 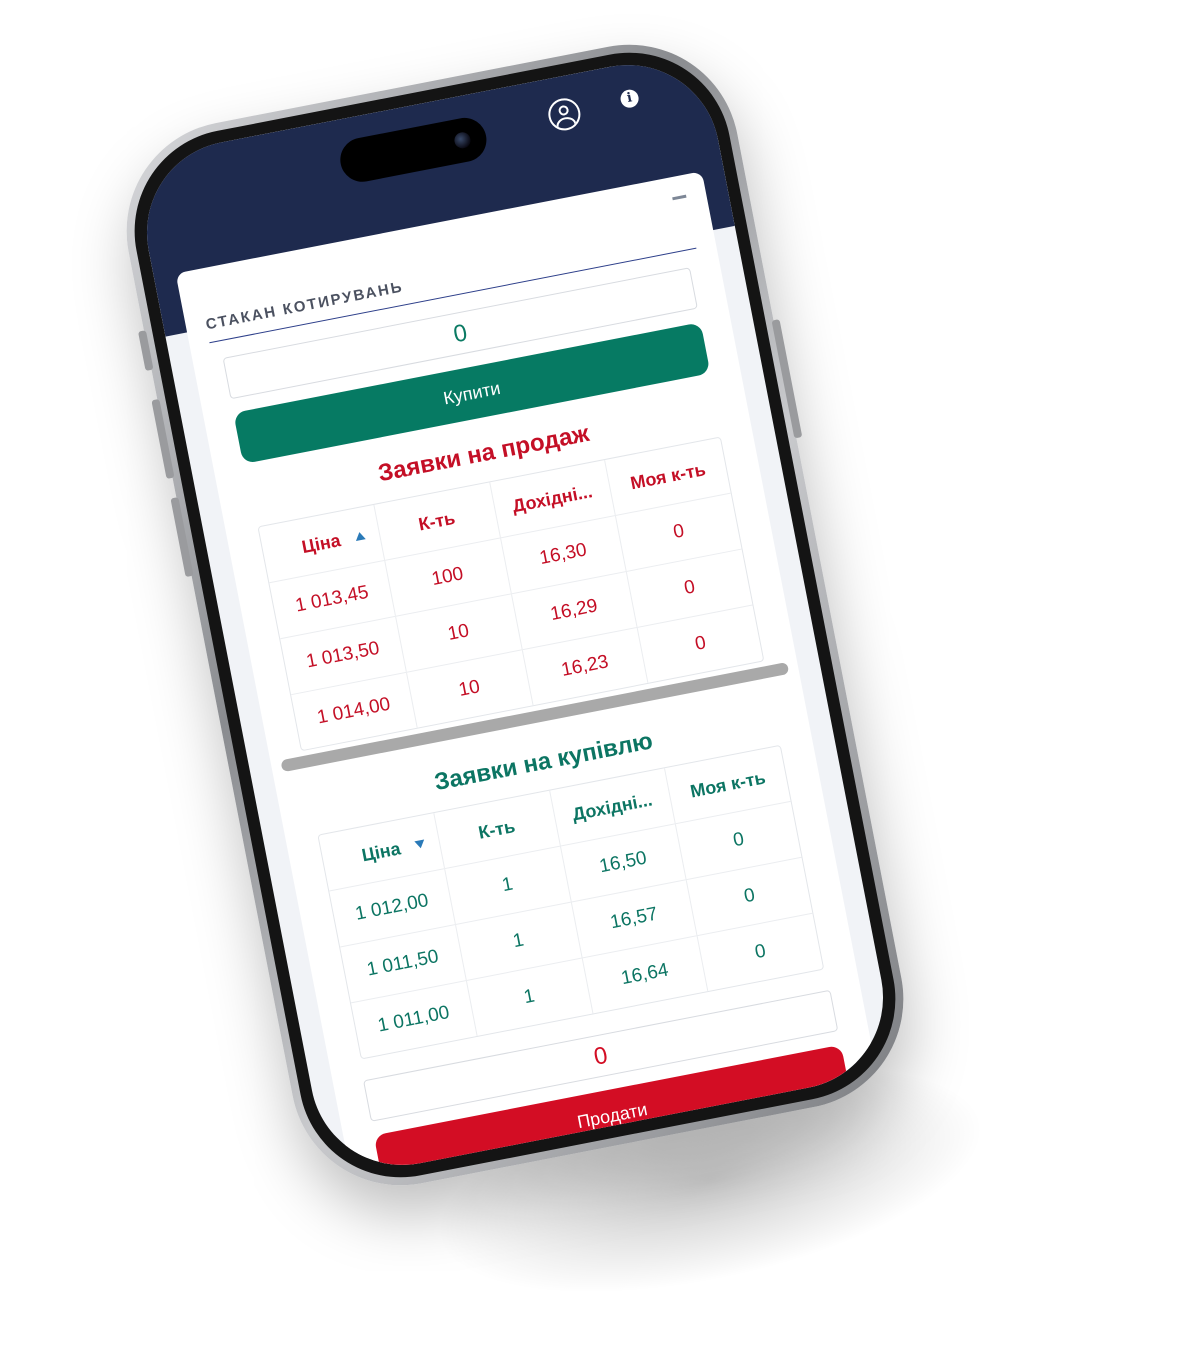 I want to click on user-circle-icon, so click(x=564, y=114).